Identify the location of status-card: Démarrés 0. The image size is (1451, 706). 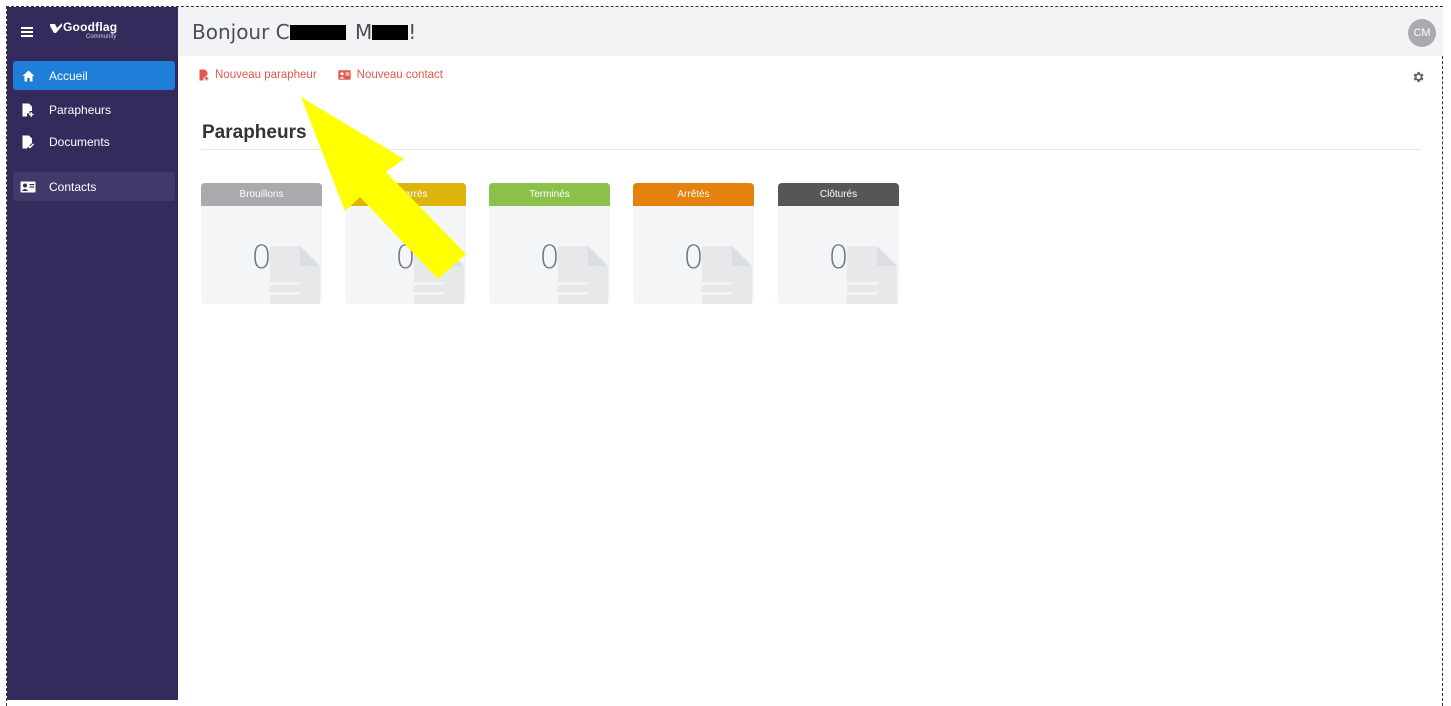
(405, 243).